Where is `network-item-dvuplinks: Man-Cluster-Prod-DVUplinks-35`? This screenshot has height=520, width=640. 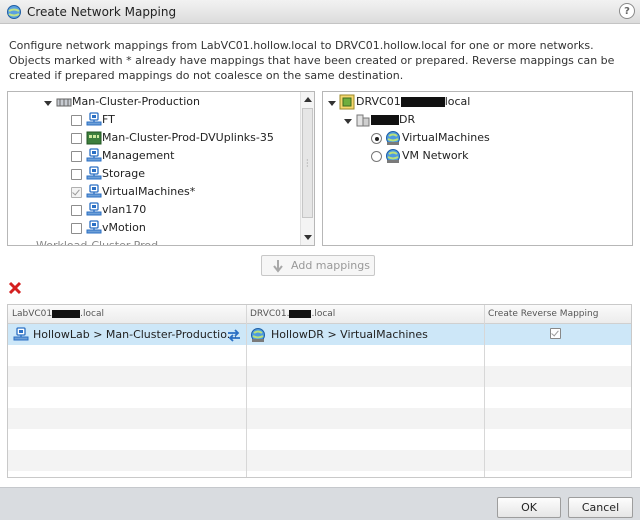 network-item-dvuplinks: Man-Cluster-Prod-DVUplinks-35 is located at coordinates (188, 138).